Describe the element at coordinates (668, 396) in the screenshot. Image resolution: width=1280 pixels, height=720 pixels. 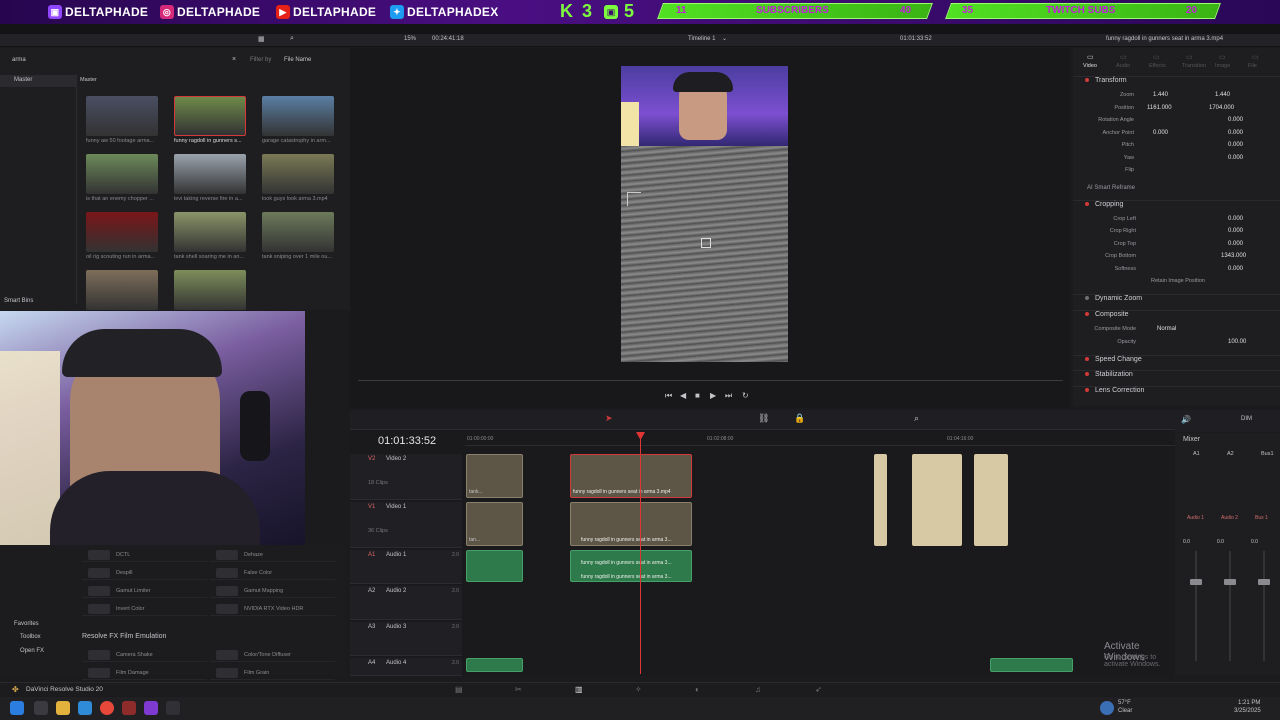
I see `skip-back-icon: ⏮` at that location.